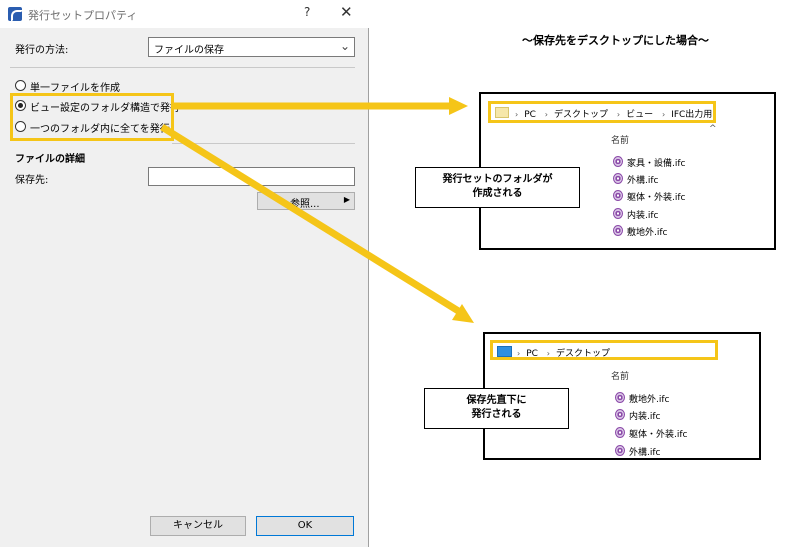 The height and width of the screenshot is (547, 800). I want to click on callout-line: 発行セットのフォルダが, so click(497, 179).